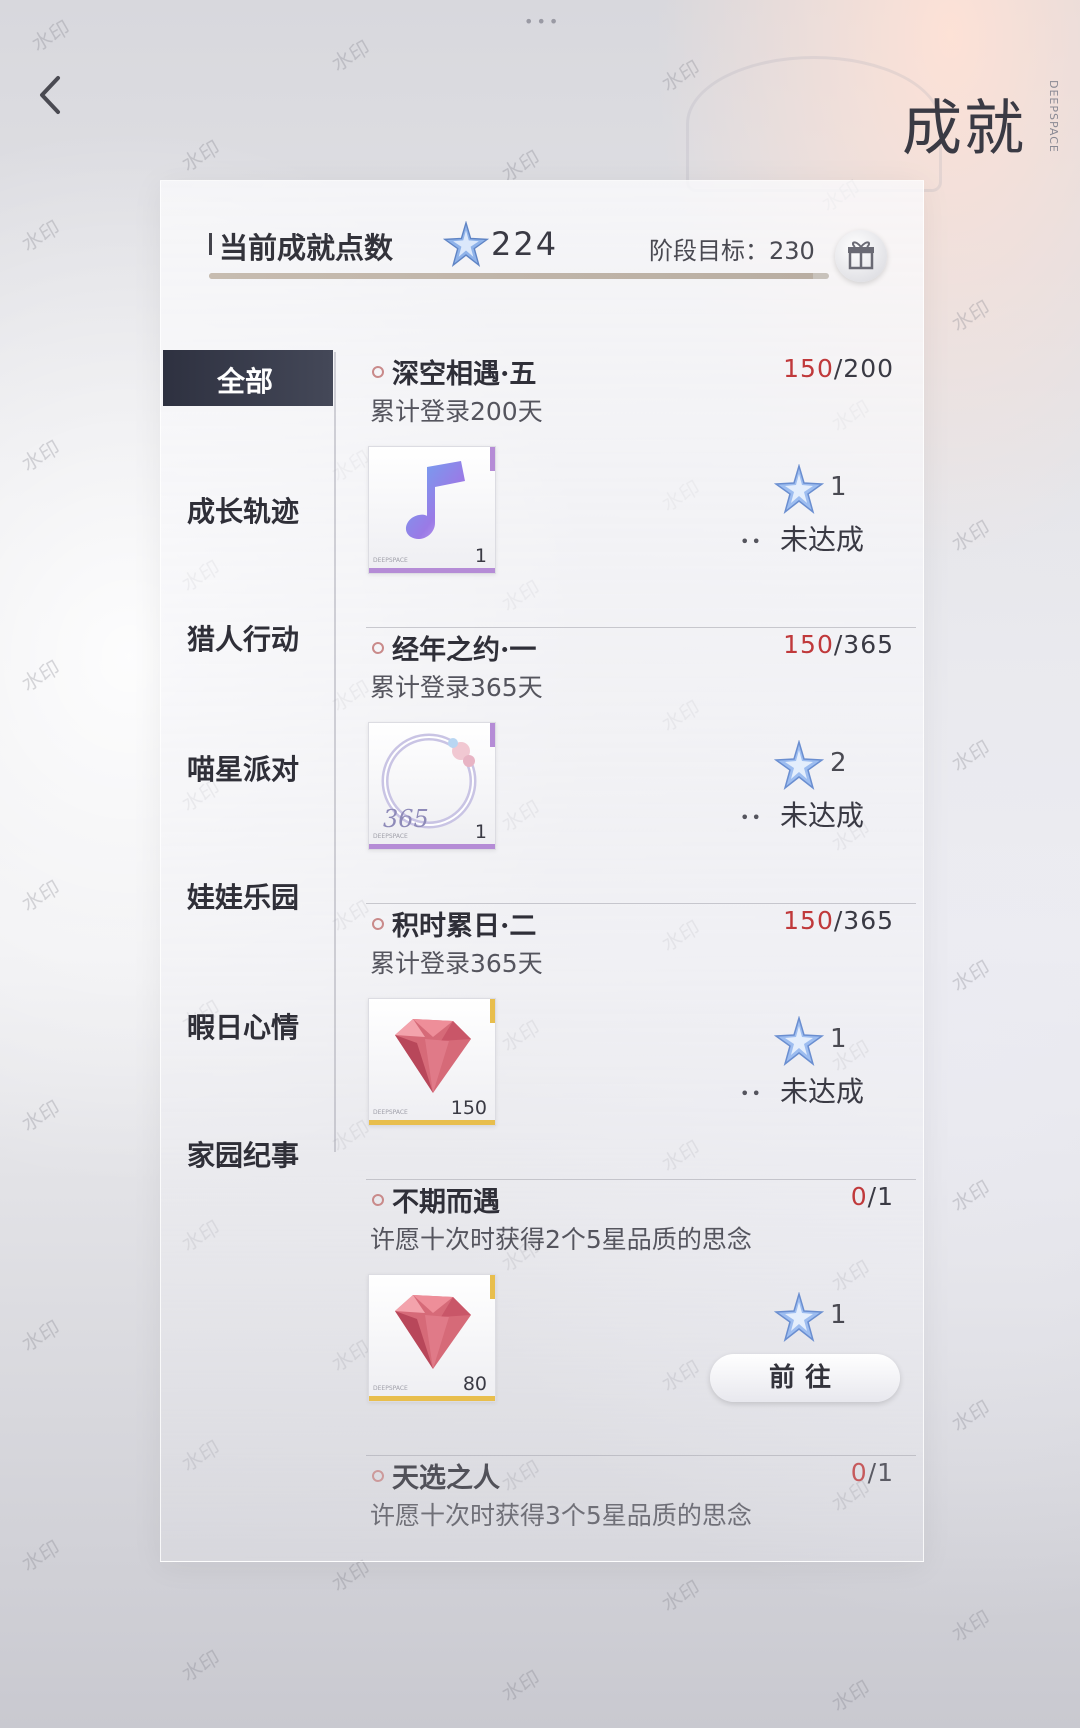  Describe the element at coordinates (863, 368) in the screenshot. I see `progress-total: /200` at that location.